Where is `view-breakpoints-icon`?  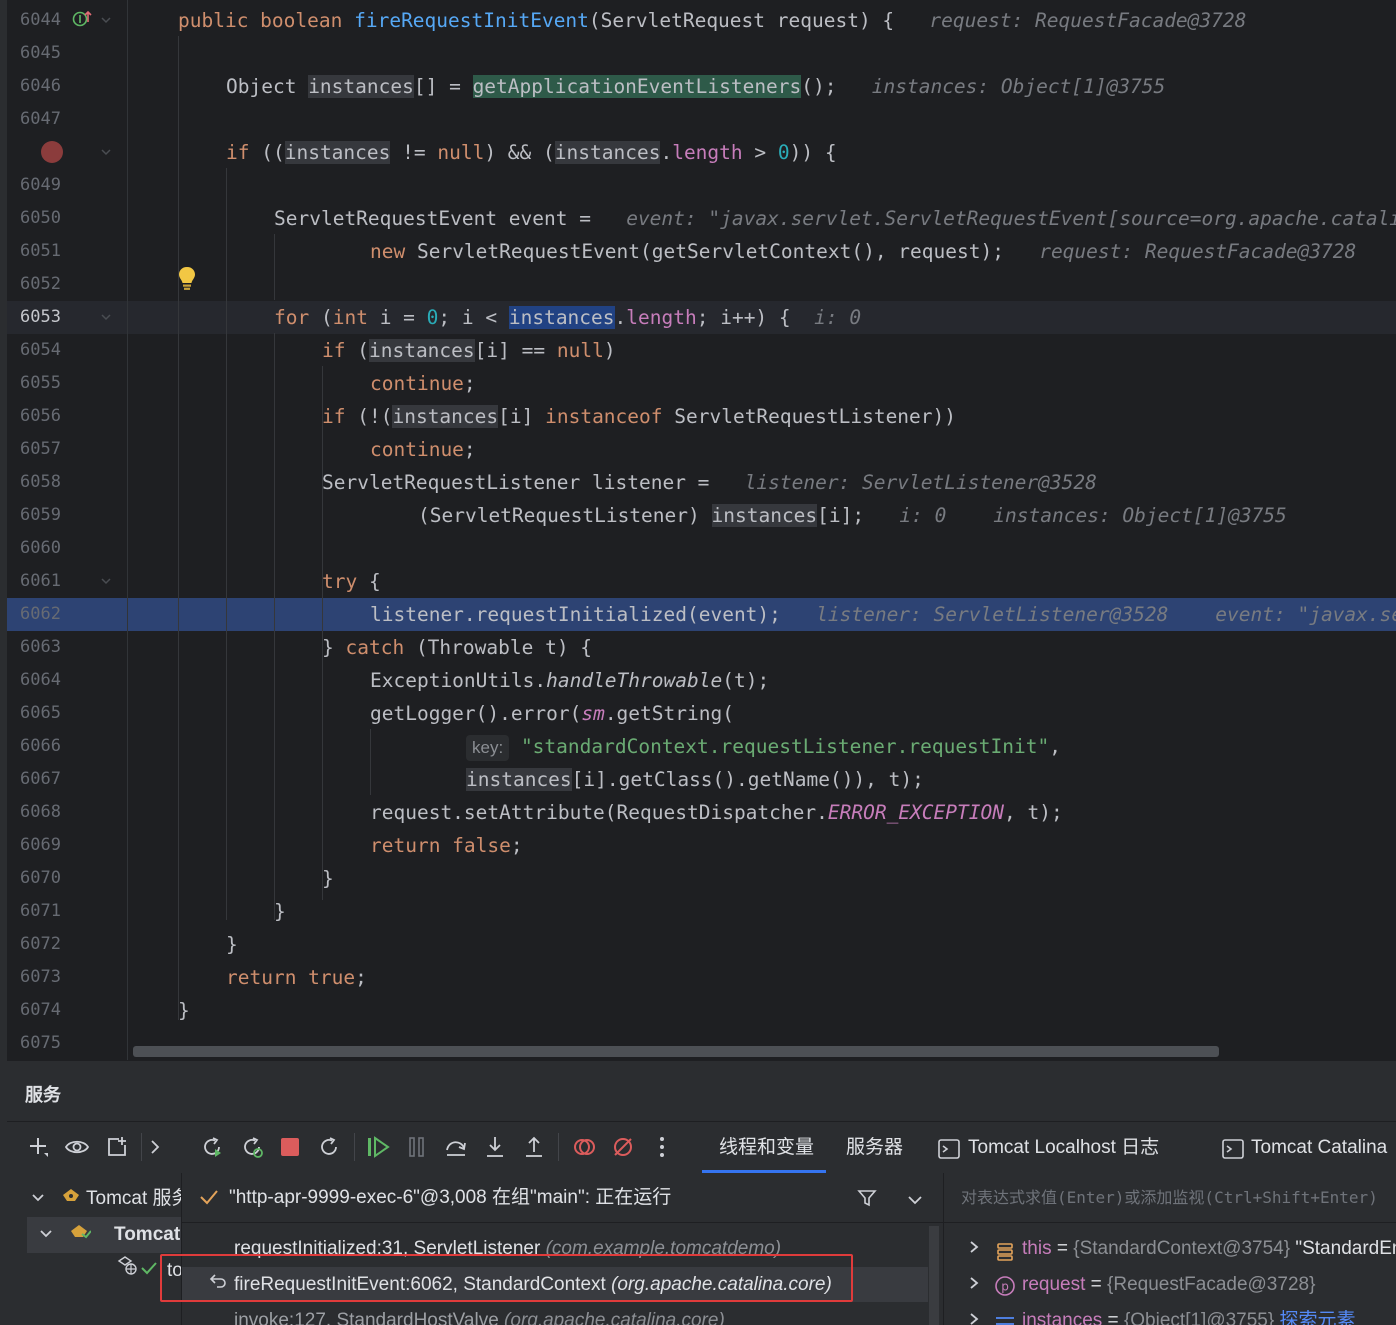 view-breakpoints-icon is located at coordinates (584, 1147).